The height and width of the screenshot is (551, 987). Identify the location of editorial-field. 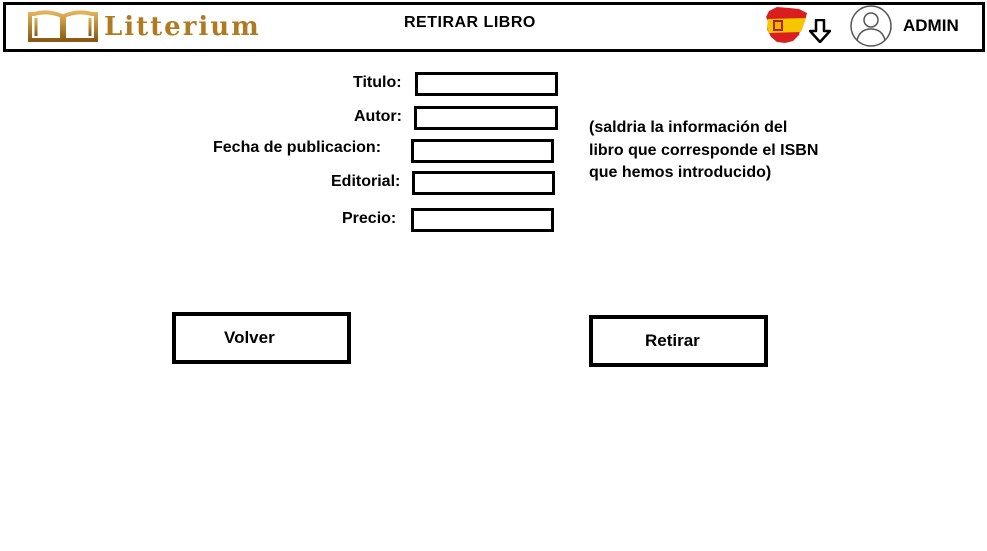
(483, 183).